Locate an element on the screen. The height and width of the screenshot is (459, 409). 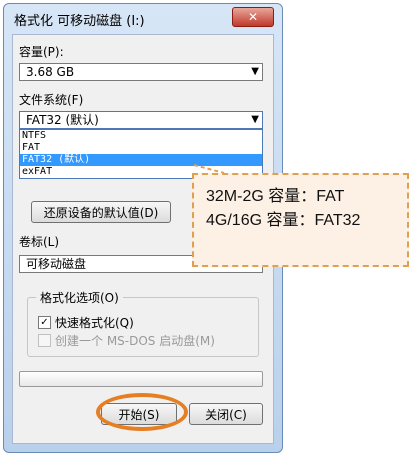
annotation-line-1: 32M-2G 容量：FAT is located at coordinates (275, 196).